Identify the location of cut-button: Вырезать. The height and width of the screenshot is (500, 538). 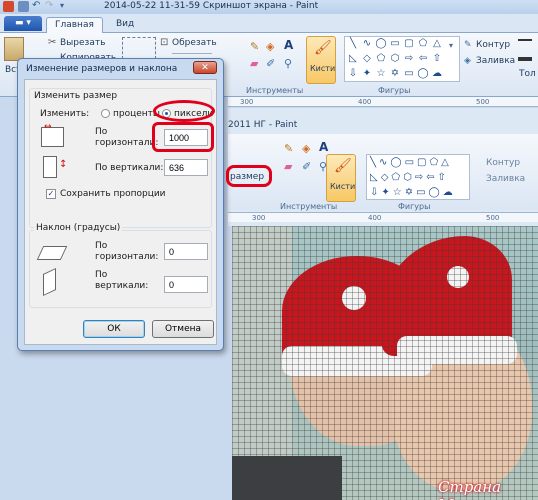
(82, 43).